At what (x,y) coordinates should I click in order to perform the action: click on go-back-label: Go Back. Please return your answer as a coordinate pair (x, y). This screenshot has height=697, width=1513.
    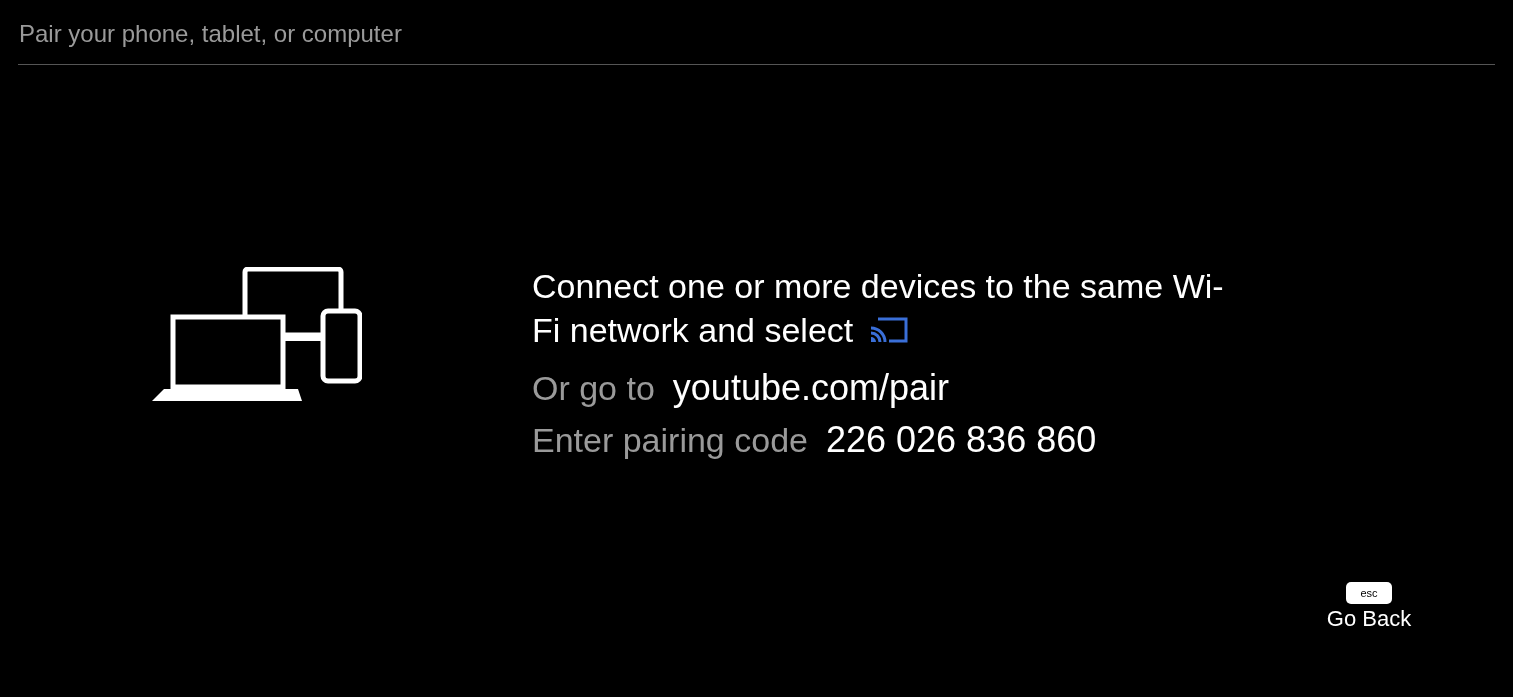
    Looking at the image, I should click on (1369, 619).